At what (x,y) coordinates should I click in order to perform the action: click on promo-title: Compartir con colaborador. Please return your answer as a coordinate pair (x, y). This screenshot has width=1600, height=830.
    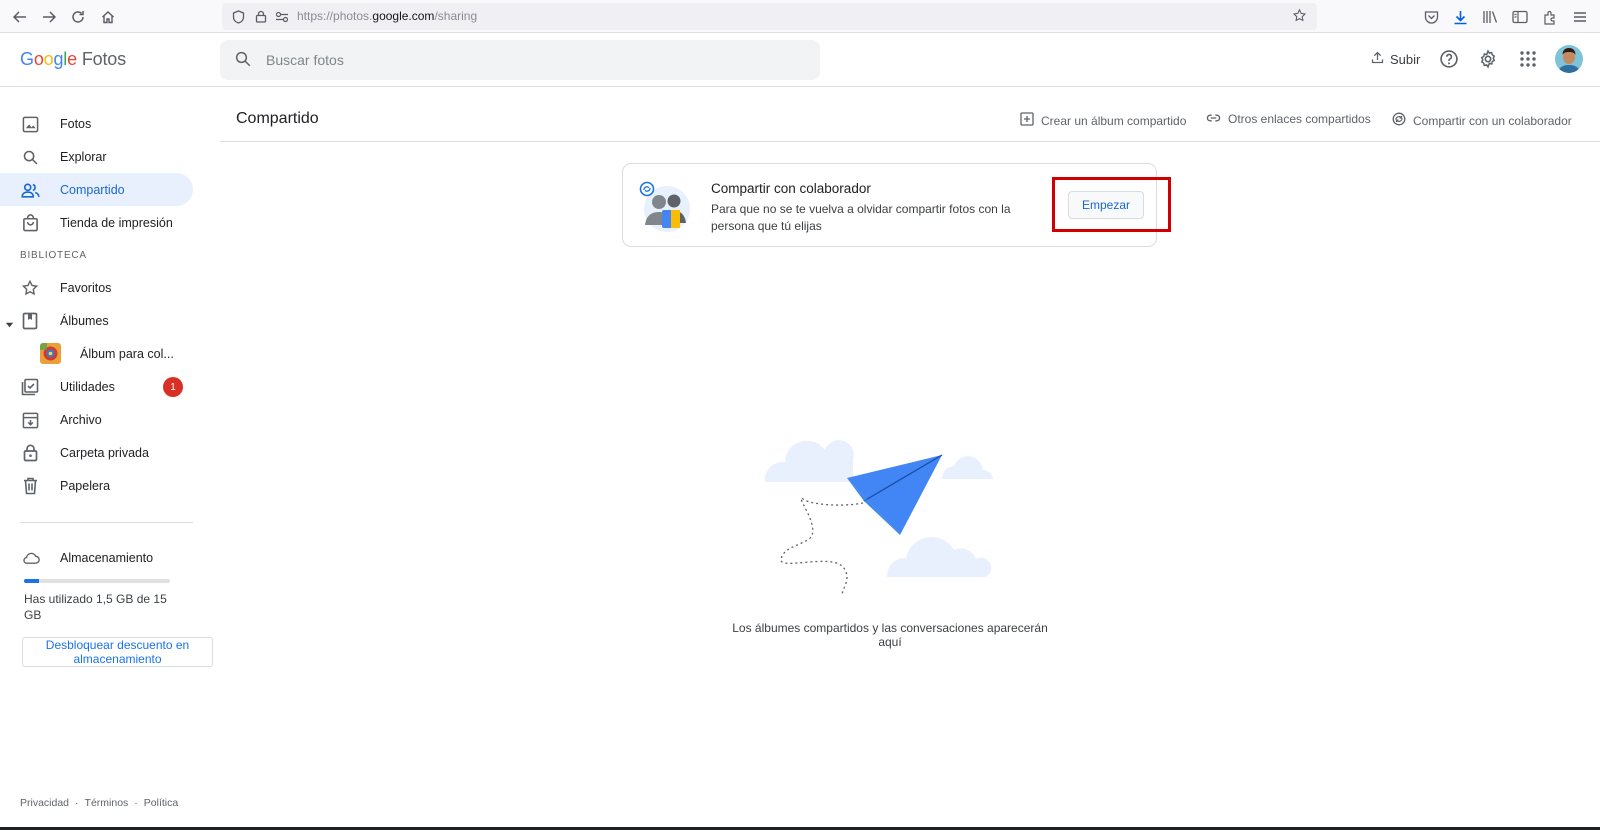
    Looking at the image, I should click on (791, 188).